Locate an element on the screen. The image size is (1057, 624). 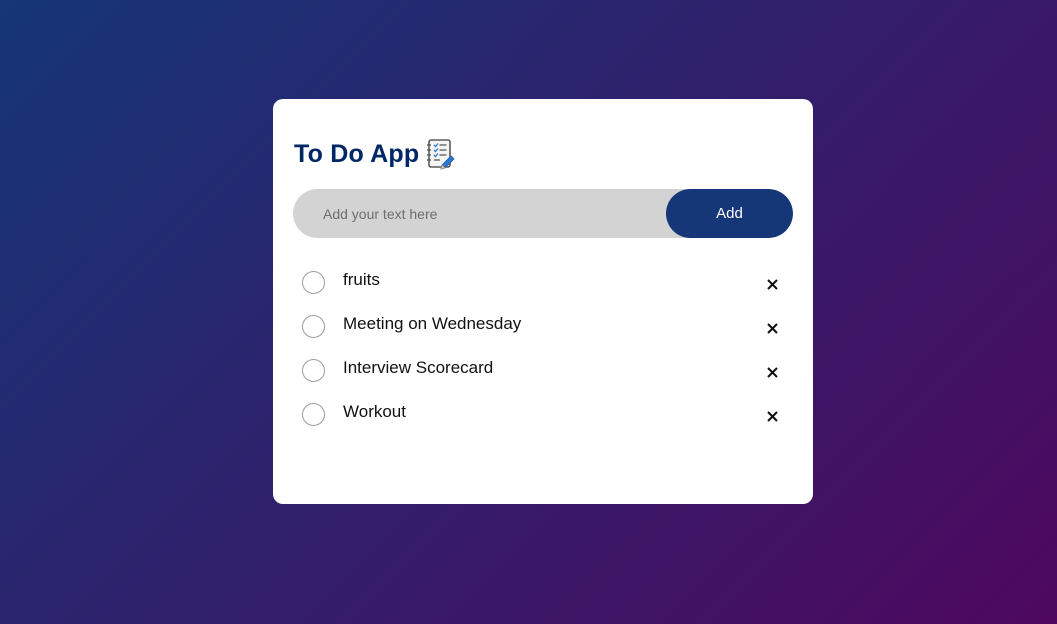
task-text: Meeting on Wednesday is located at coordinates (432, 323).